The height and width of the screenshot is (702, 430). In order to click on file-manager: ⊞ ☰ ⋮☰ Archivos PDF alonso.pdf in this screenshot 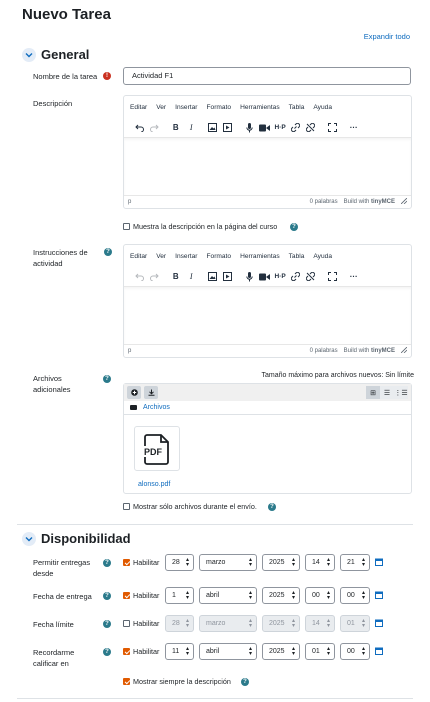, I will do `click(267, 438)`.